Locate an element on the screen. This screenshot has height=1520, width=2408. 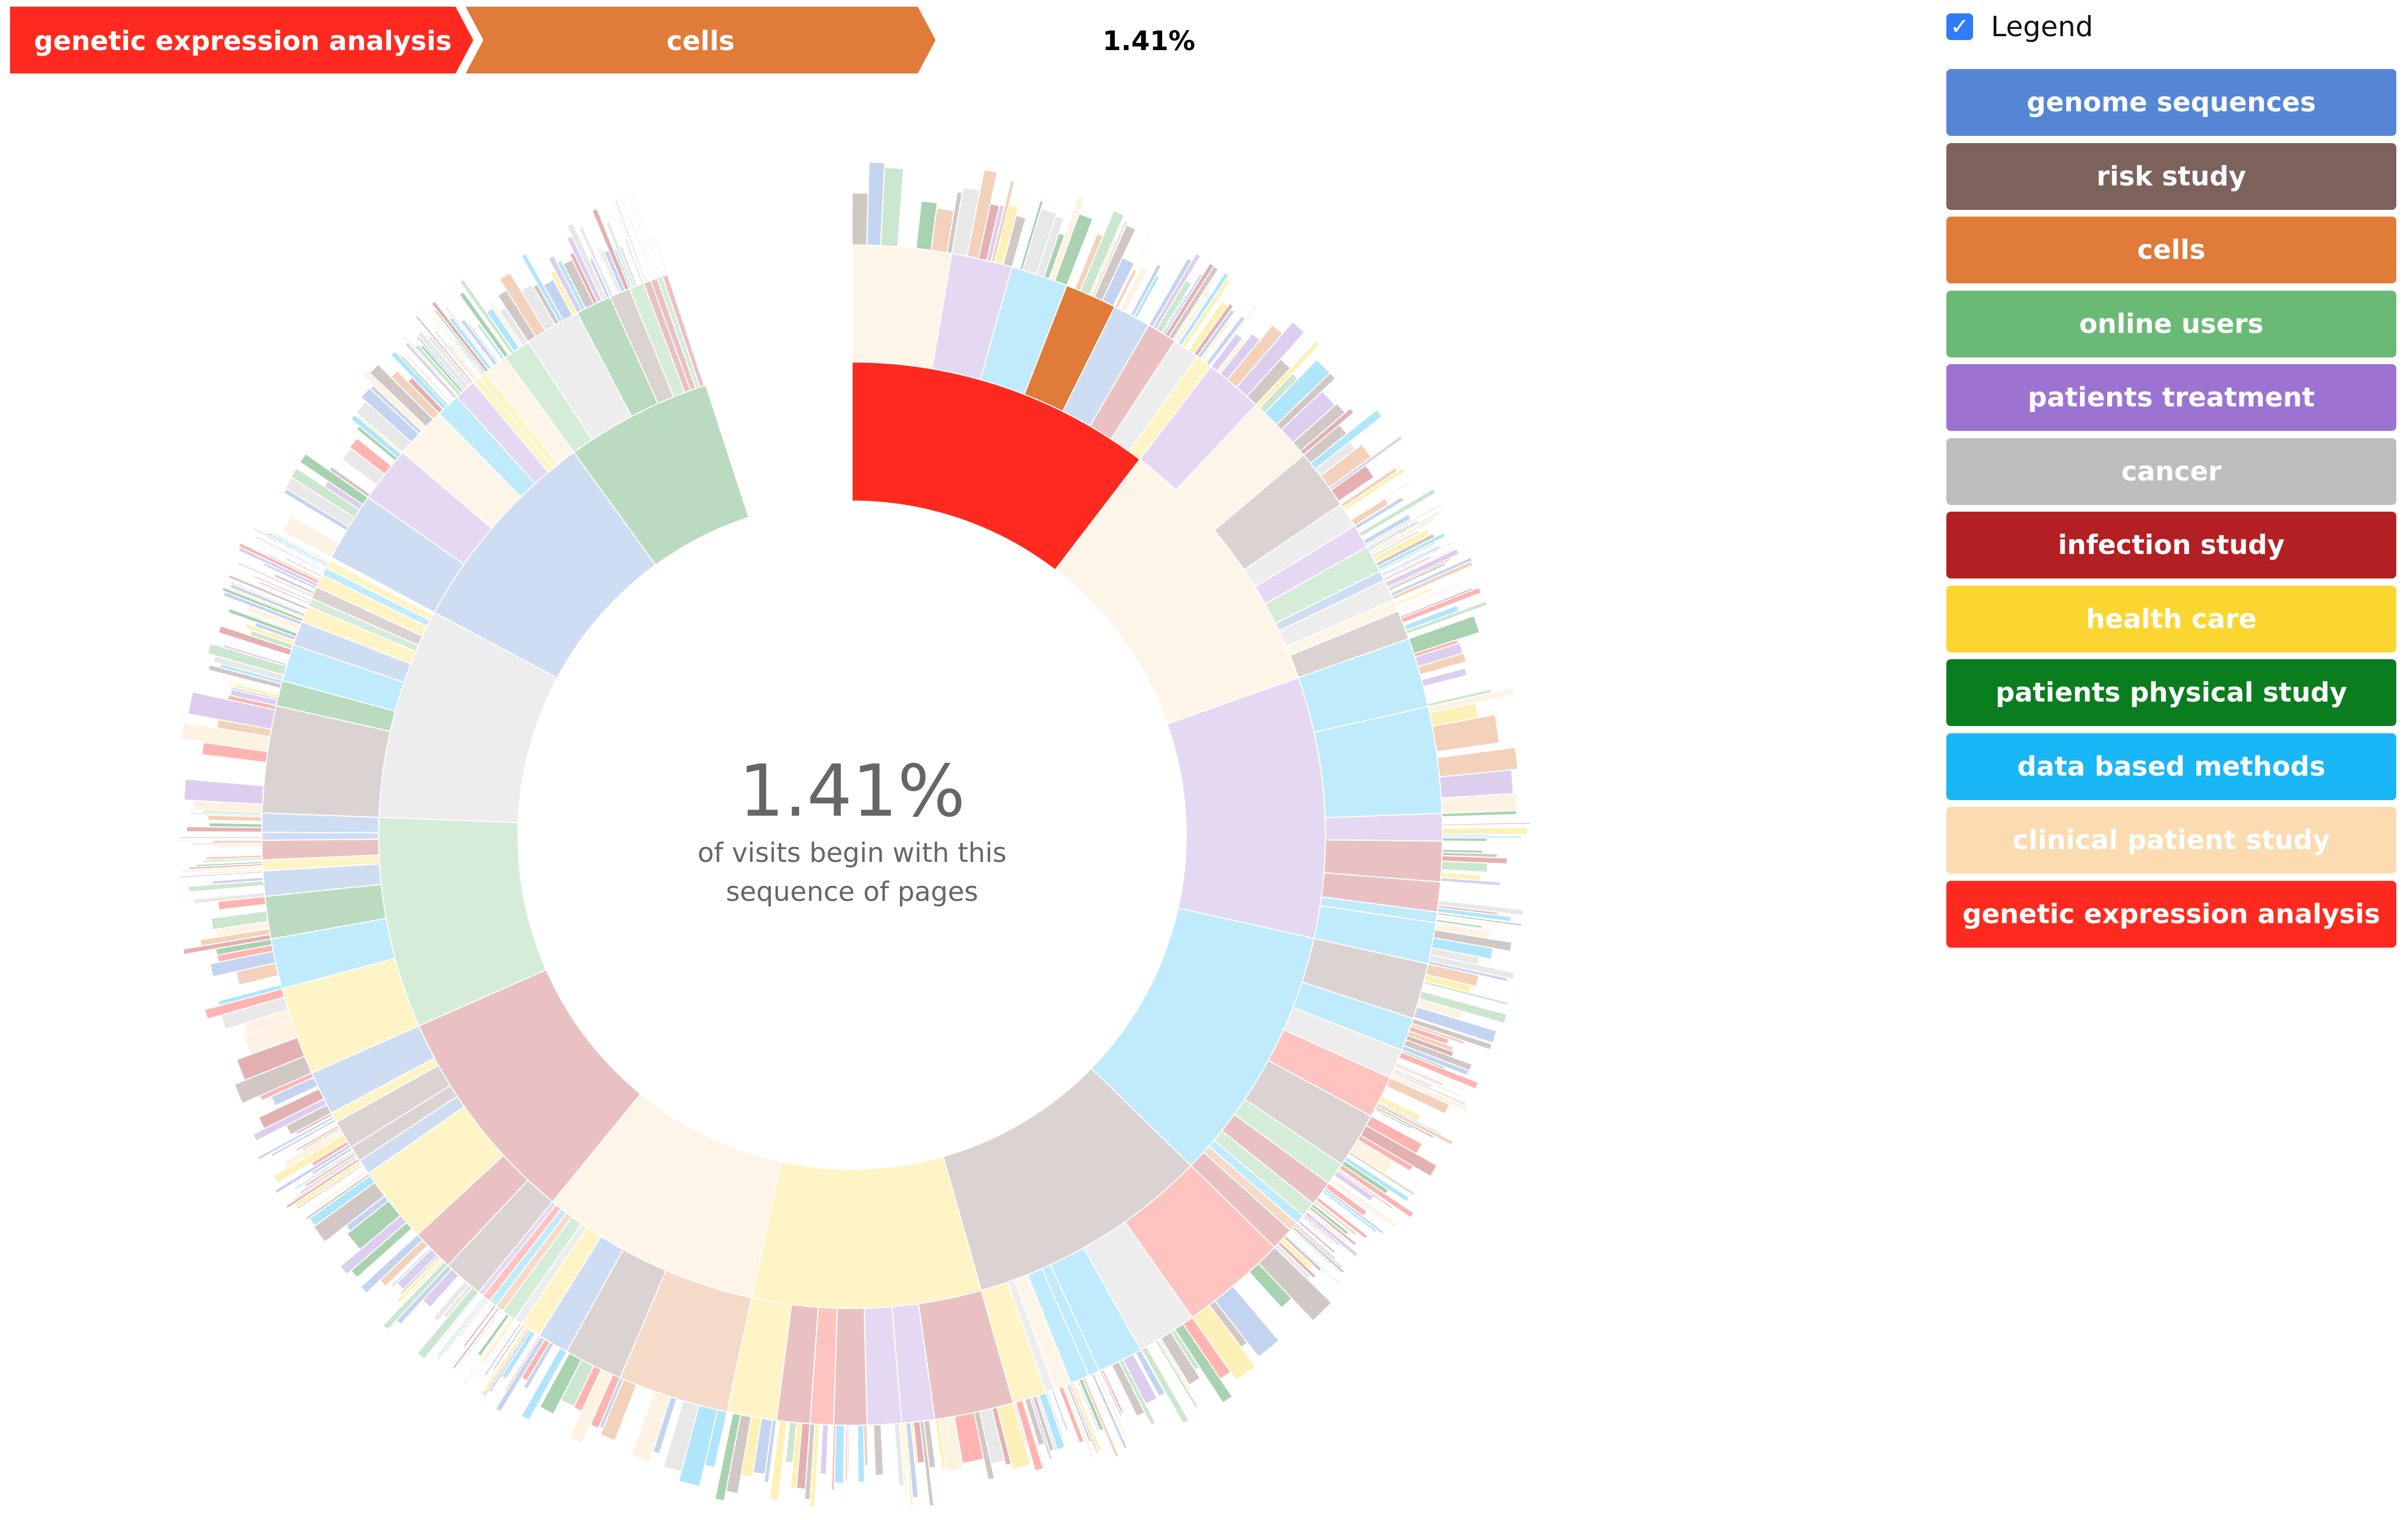
legend-item-health-care: health care is located at coordinates (2171, 619).